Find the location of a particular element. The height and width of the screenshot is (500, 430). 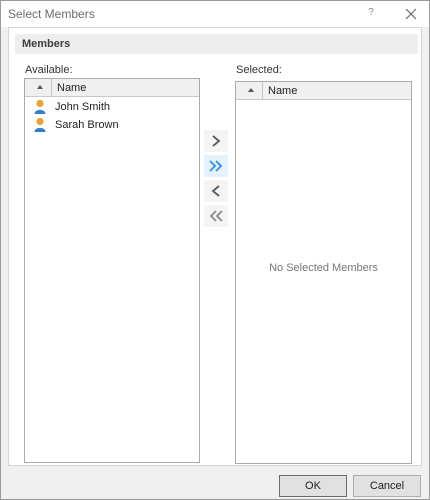

list-item: Sarah Brown is located at coordinates (112, 125).